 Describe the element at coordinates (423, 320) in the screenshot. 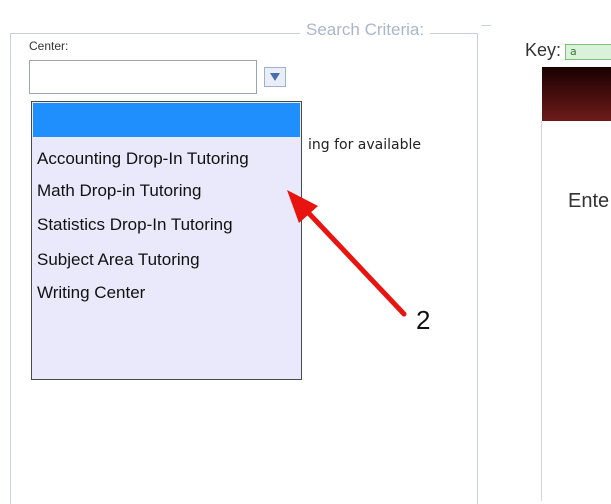

I see `annotation-number: 2` at that location.